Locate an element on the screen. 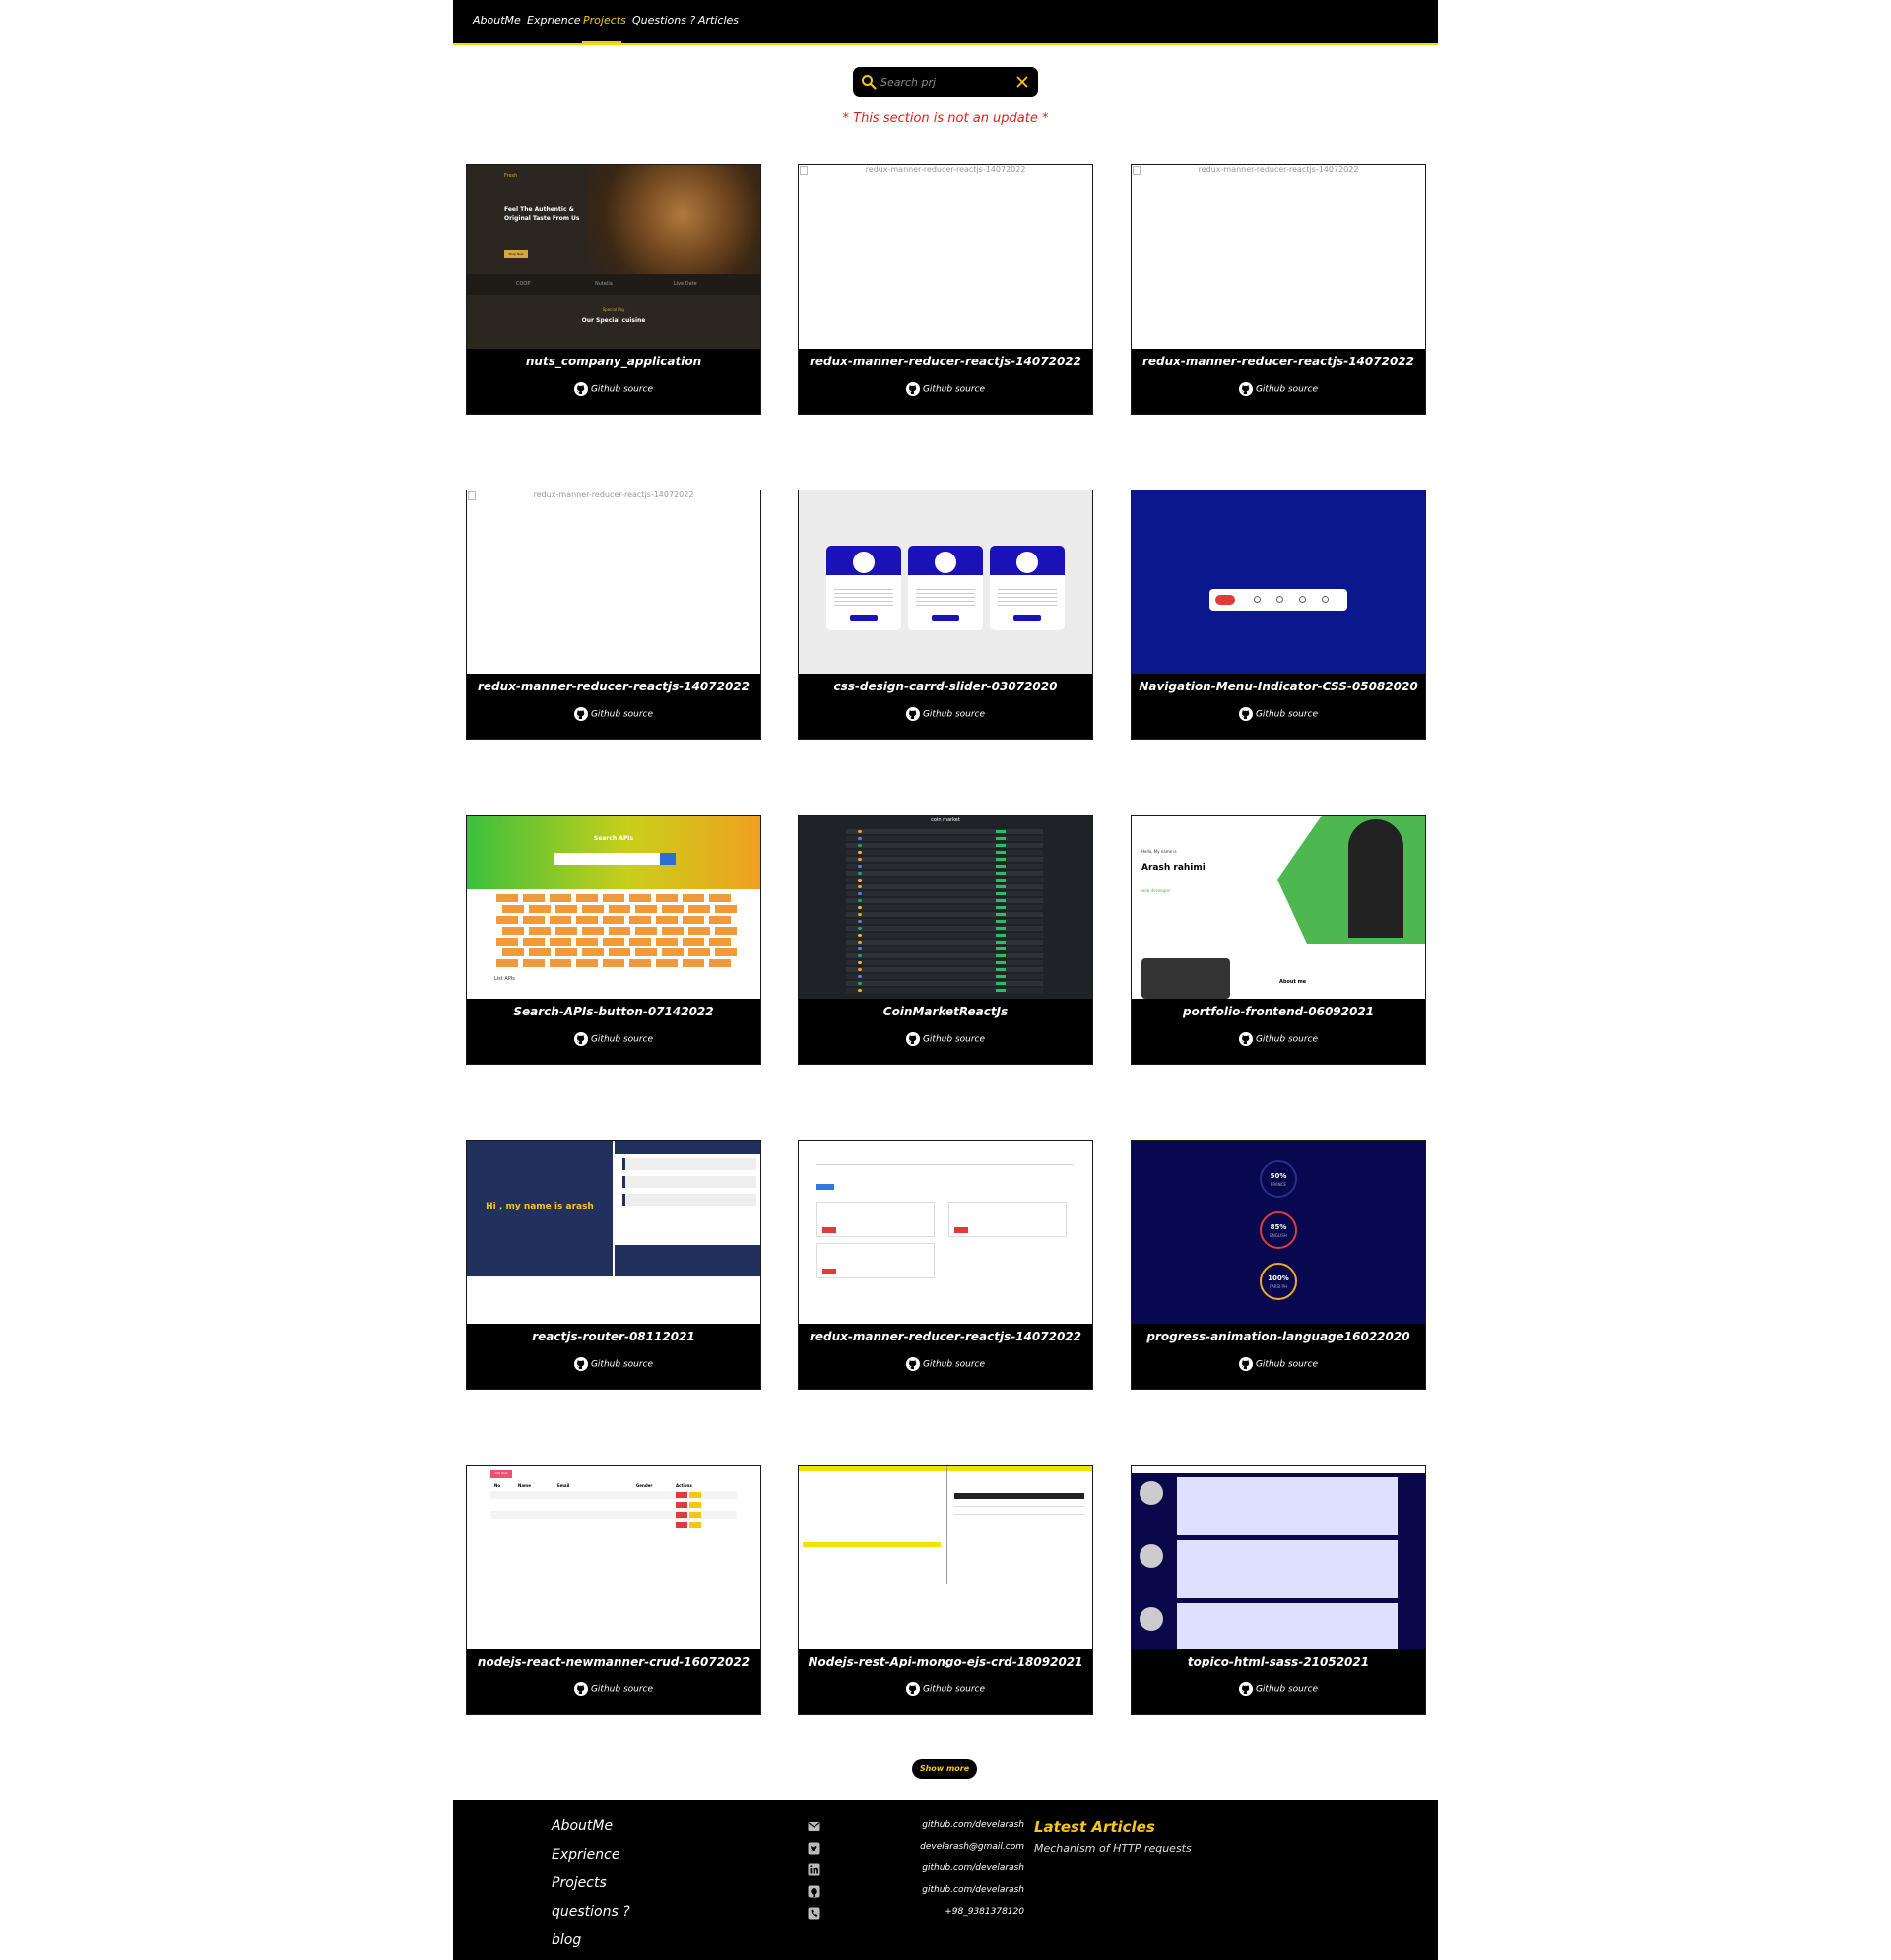 The image size is (1891, 1960). menu-indicator is located at coordinates (1225, 600).